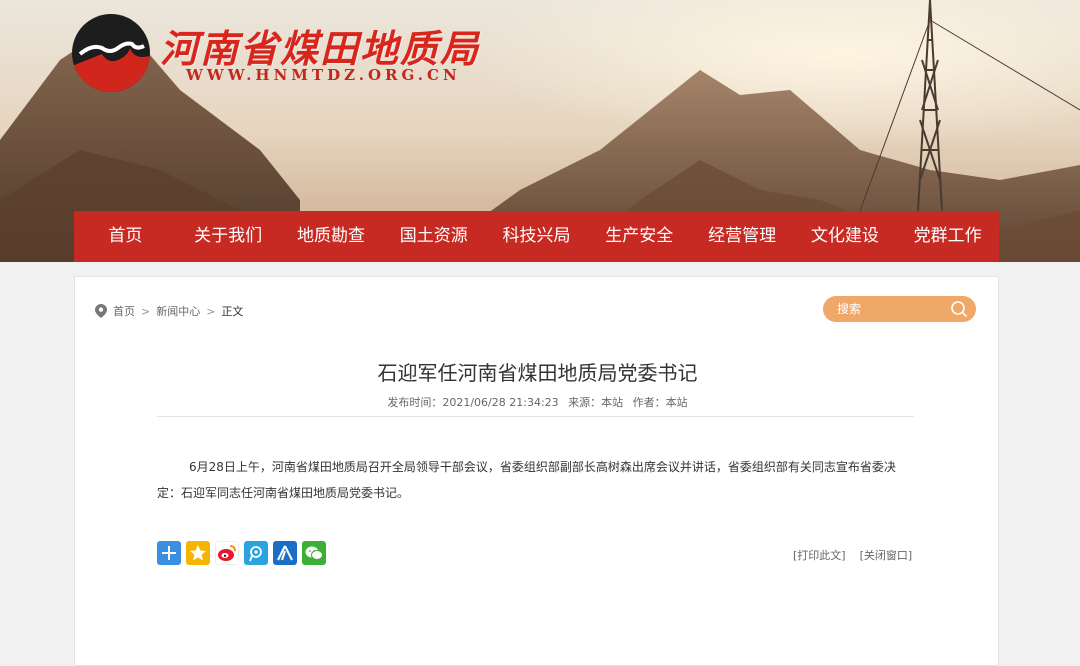 The height and width of the screenshot is (666, 1080). I want to click on breadcrumb-current: 正文, so click(232, 311).